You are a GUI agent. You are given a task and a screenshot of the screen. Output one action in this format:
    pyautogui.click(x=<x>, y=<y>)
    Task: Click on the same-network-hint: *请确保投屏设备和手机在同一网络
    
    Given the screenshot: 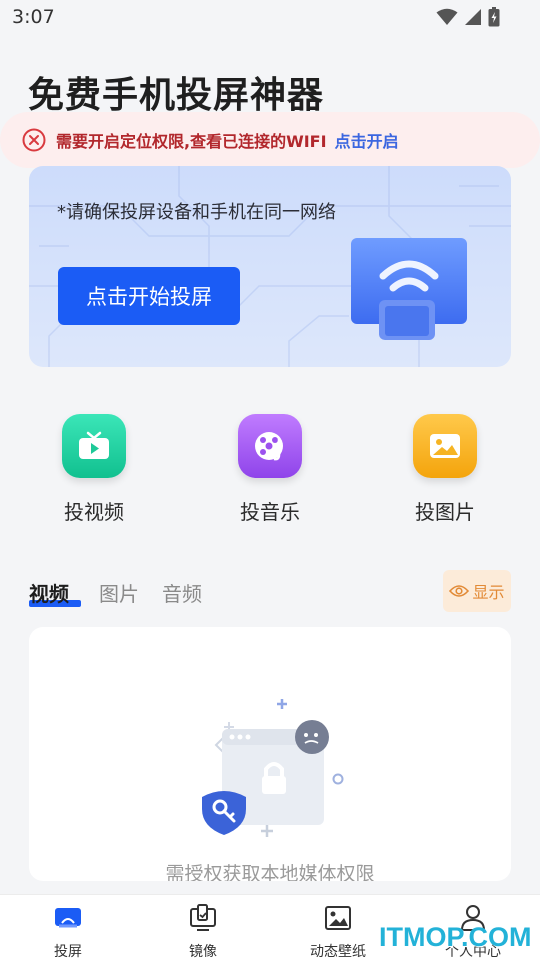 What is the action you would take?
    pyautogui.click(x=196, y=212)
    